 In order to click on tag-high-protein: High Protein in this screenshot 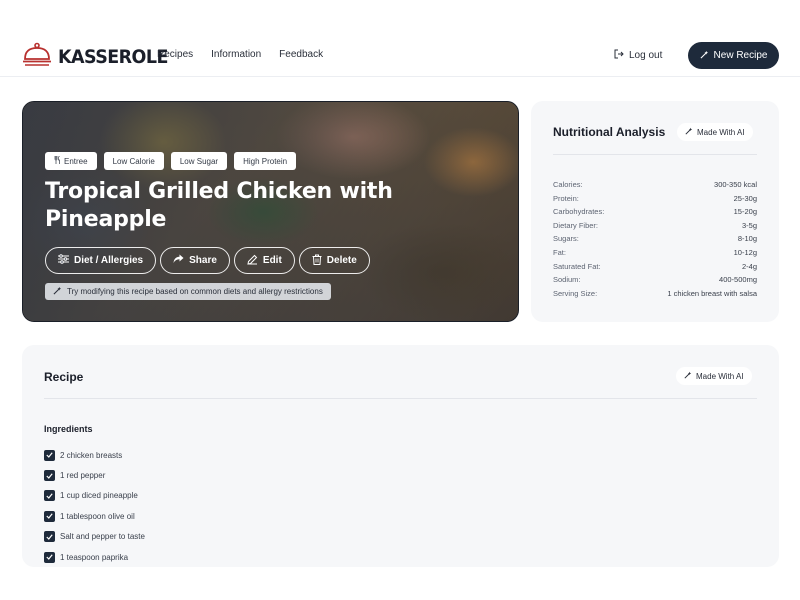, I will do `click(265, 161)`.